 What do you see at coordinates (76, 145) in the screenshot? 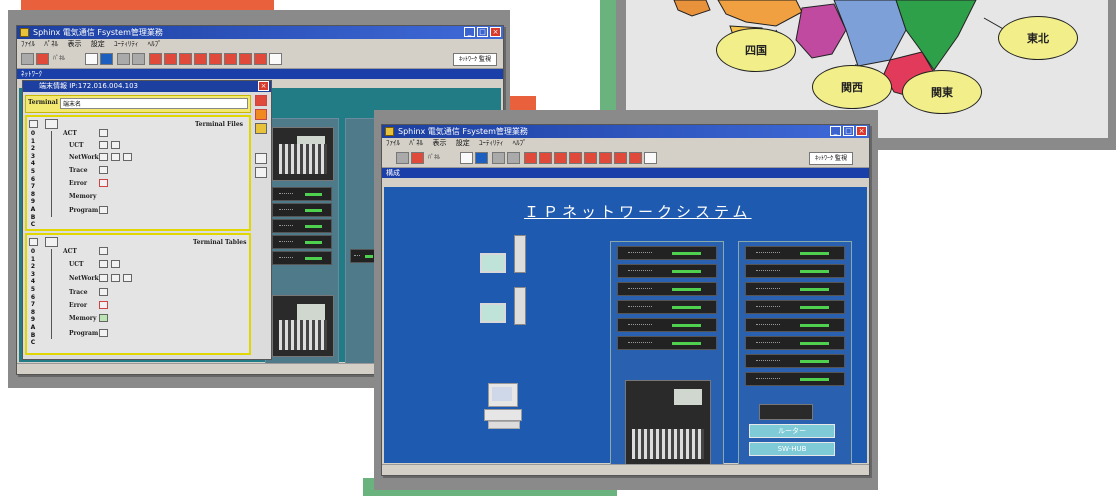
I see `tree-item-uct: UCT` at bounding box center [76, 145].